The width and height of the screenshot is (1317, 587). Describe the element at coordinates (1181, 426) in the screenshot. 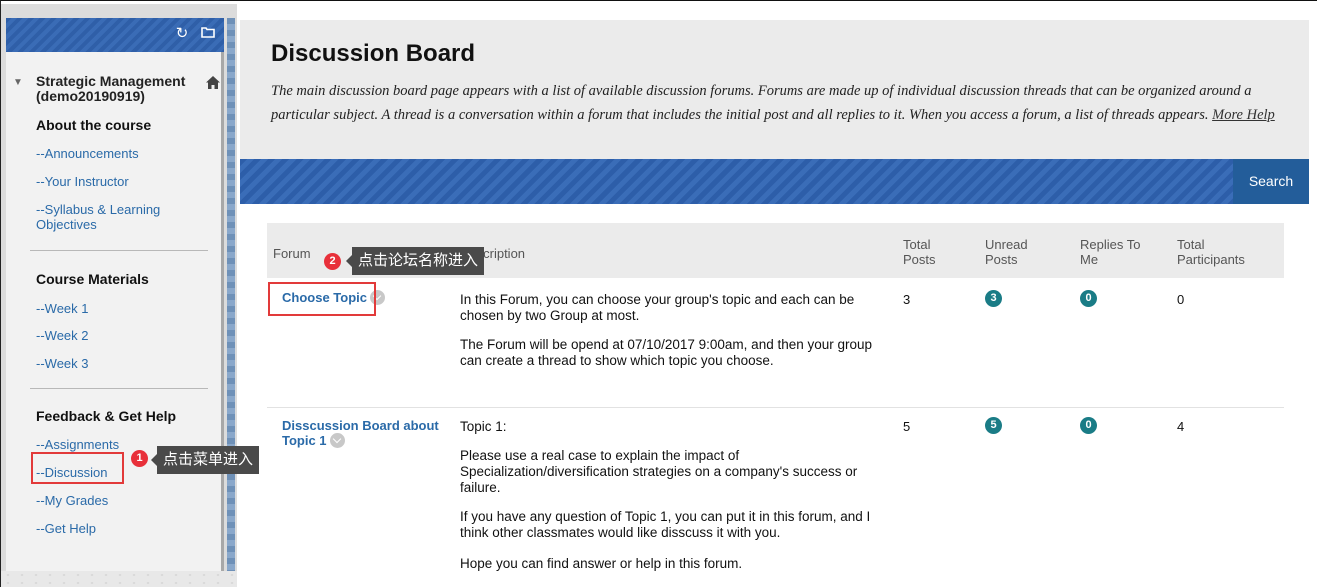

I see `total-participants-value: 4` at that location.